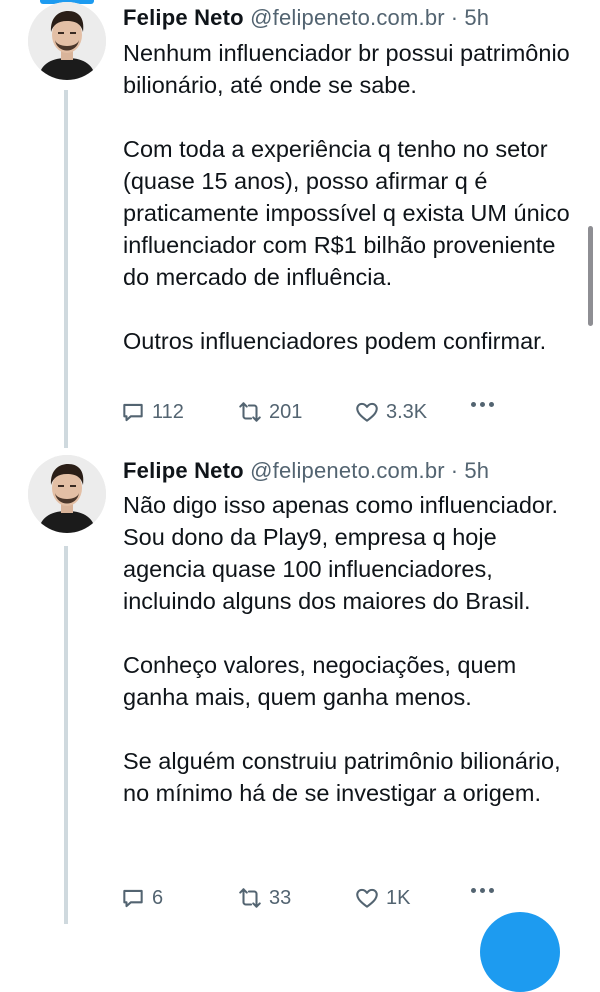  I want to click on retweet-button: 201, so click(269, 412).